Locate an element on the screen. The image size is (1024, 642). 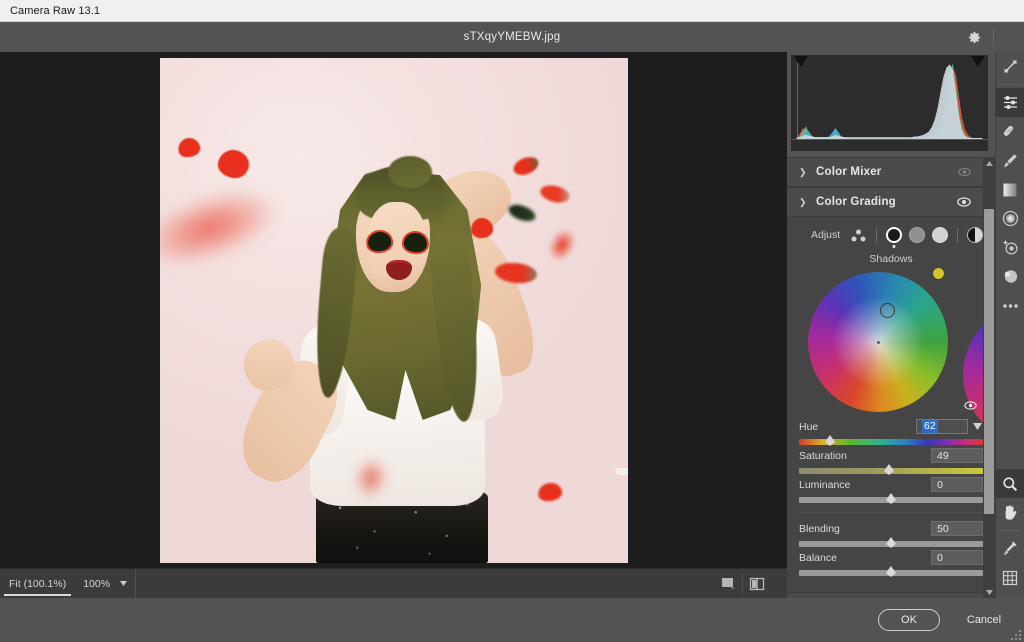
blending-track is located at coordinates (891, 542).